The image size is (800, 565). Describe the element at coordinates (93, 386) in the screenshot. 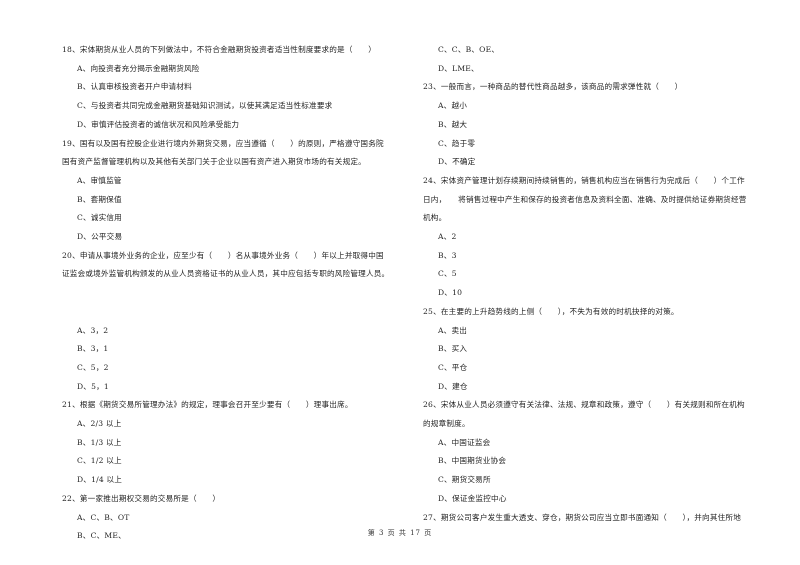

I see `option-d: D、5，1` at that location.